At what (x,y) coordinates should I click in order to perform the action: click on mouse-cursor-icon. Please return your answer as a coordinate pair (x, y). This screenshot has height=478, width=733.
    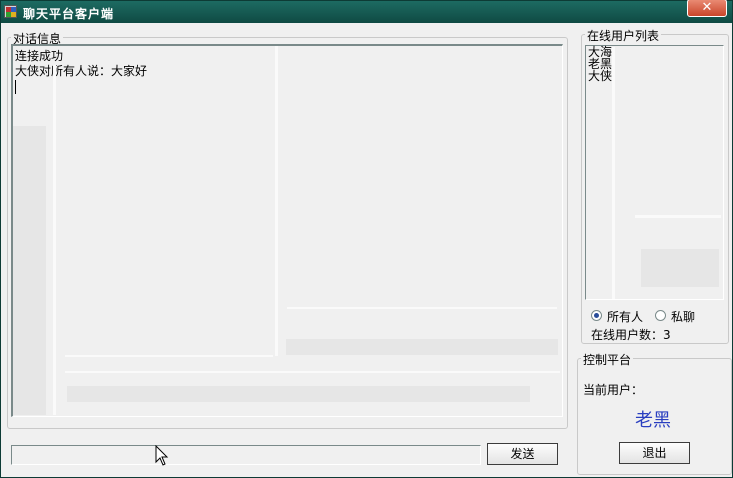
    Looking at the image, I should click on (162, 455).